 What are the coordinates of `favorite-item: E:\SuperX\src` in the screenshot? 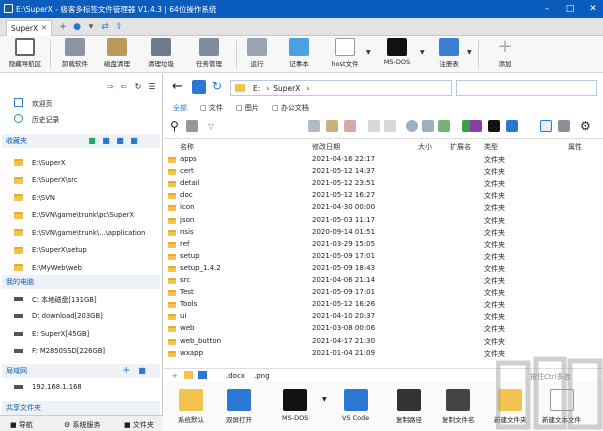 It's located at (46, 180).